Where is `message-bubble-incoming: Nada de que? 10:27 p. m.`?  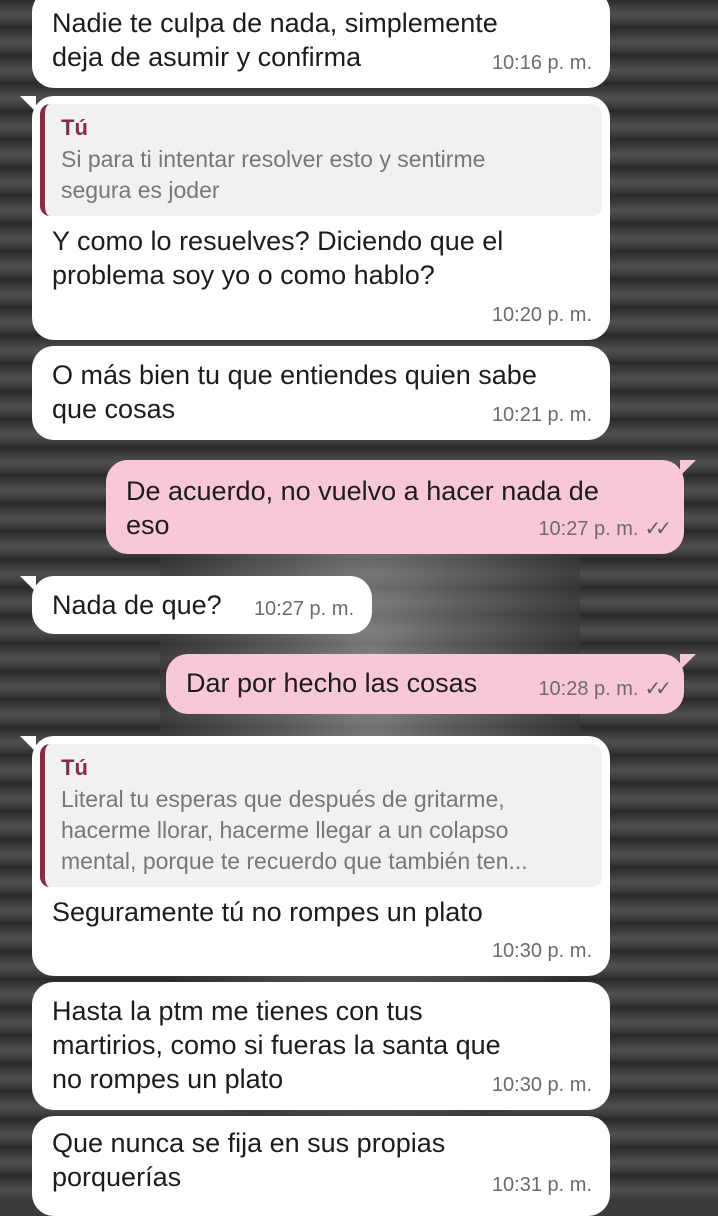 message-bubble-incoming: Nada de que? 10:27 p. m. is located at coordinates (196, 605).